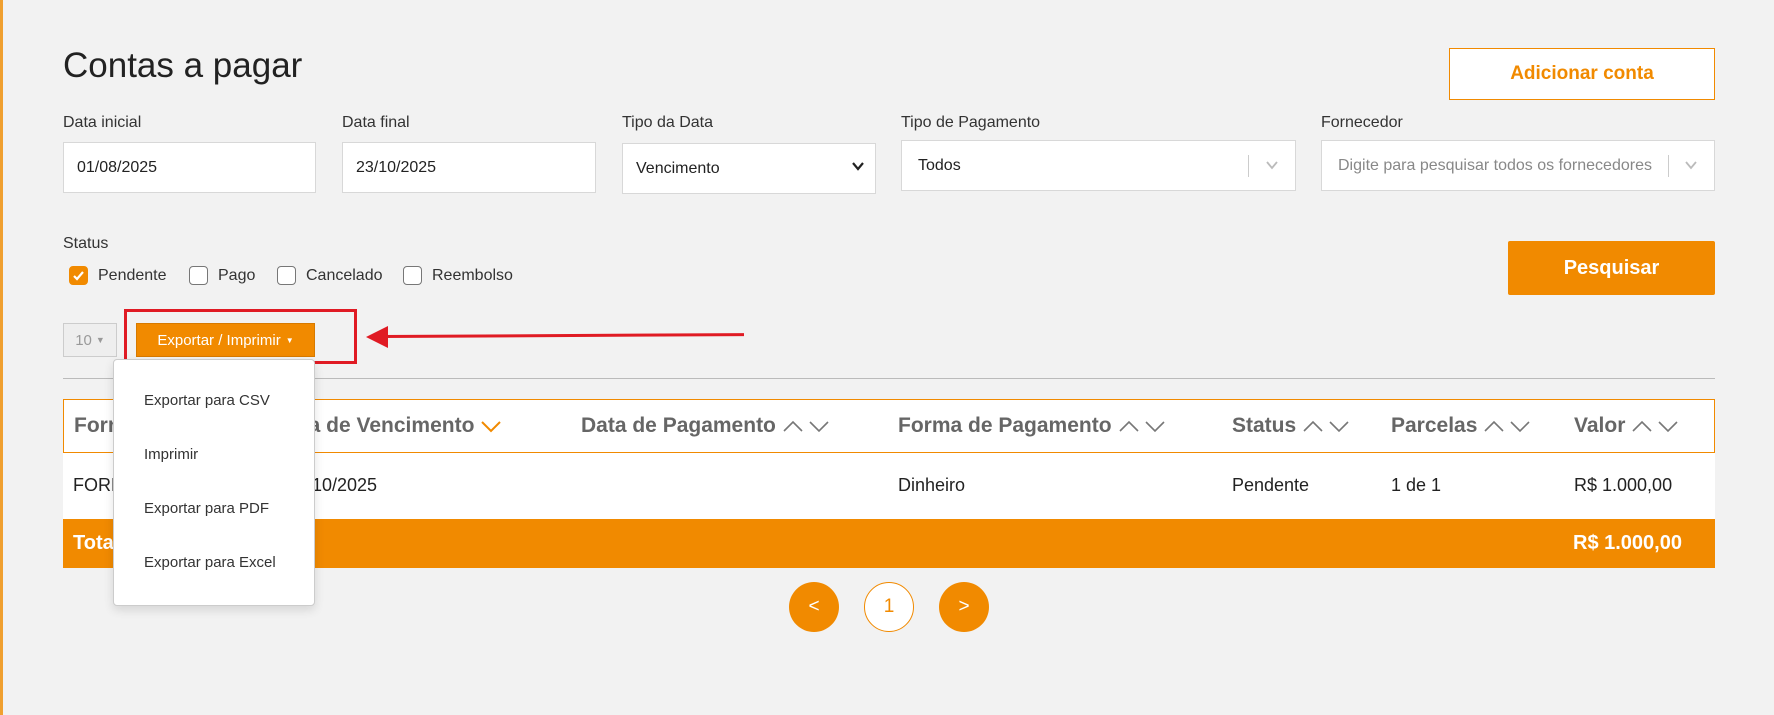  I want to click on checkbox-checked, so click(78, 275).